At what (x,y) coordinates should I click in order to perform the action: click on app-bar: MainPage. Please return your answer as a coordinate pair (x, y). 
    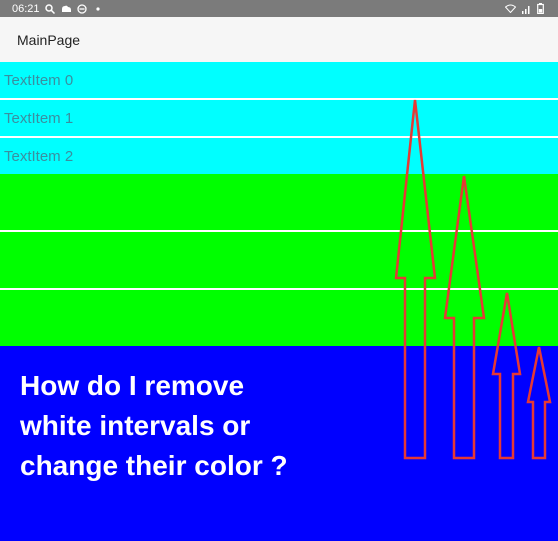
    Looking at the image, I should click on (279, 39).